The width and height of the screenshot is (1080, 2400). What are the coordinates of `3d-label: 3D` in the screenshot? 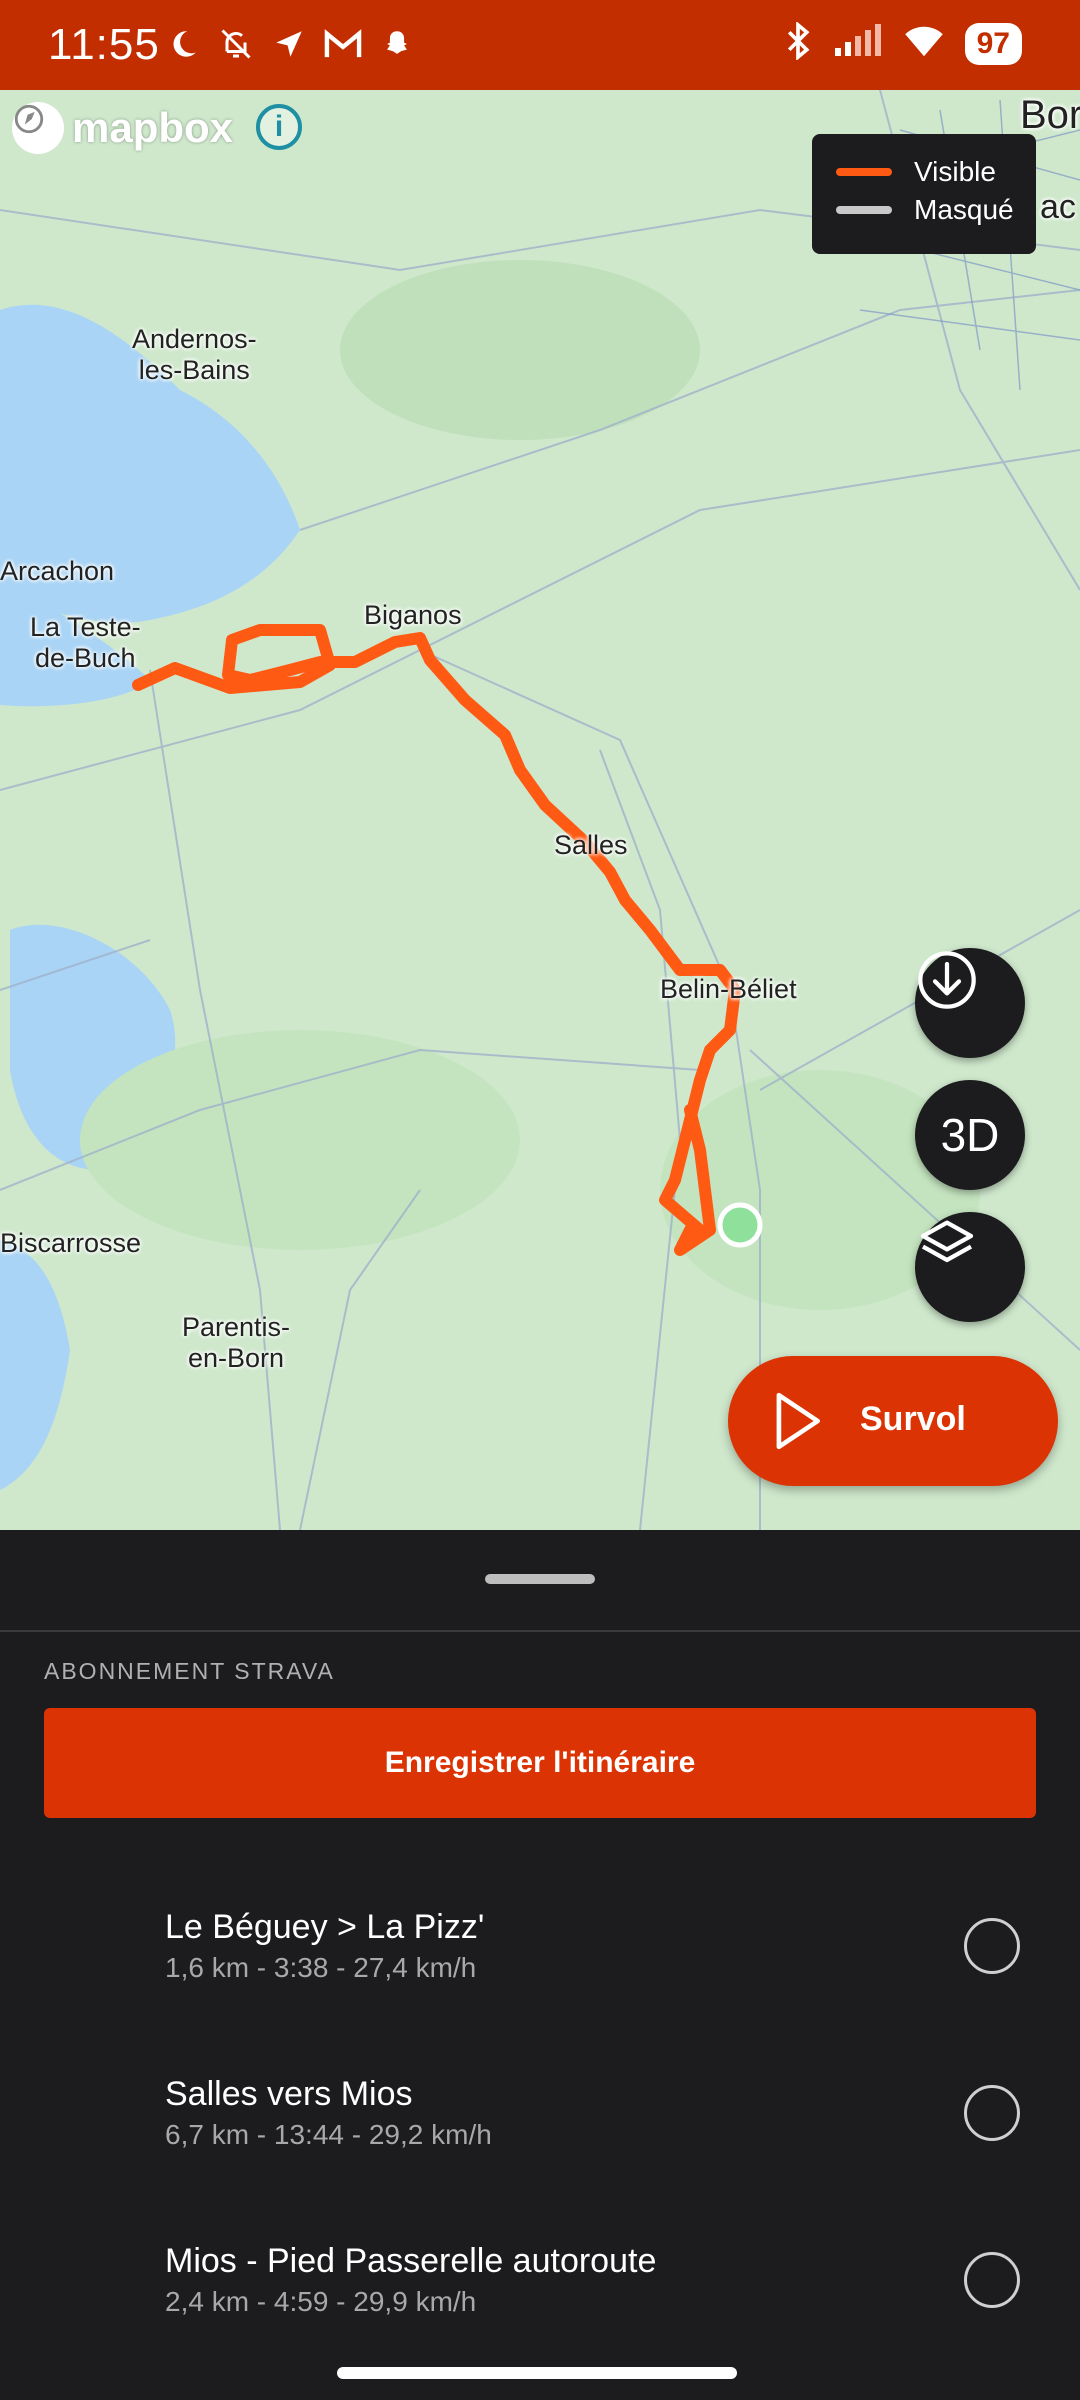 It's located at (970, 1135).